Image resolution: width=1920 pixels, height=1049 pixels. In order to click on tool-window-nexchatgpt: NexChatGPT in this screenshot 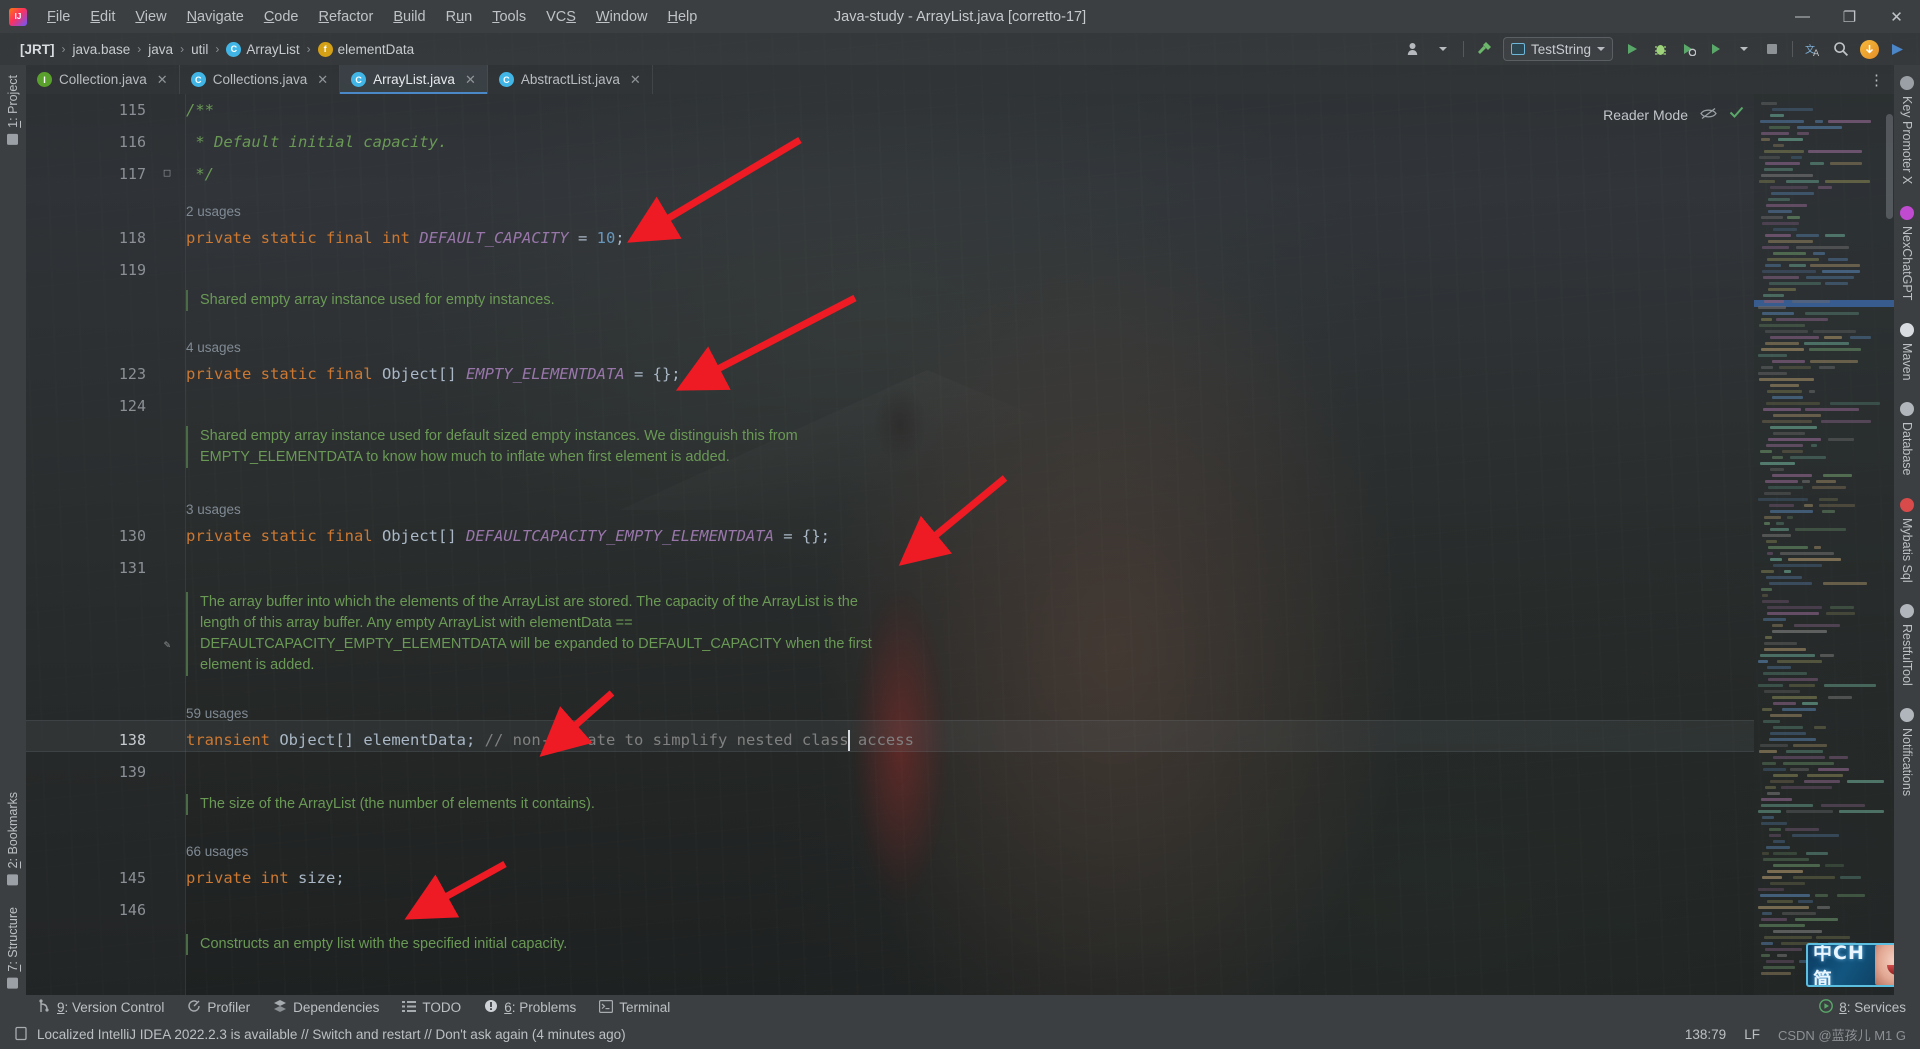, I will do `click(1907, 253)`.